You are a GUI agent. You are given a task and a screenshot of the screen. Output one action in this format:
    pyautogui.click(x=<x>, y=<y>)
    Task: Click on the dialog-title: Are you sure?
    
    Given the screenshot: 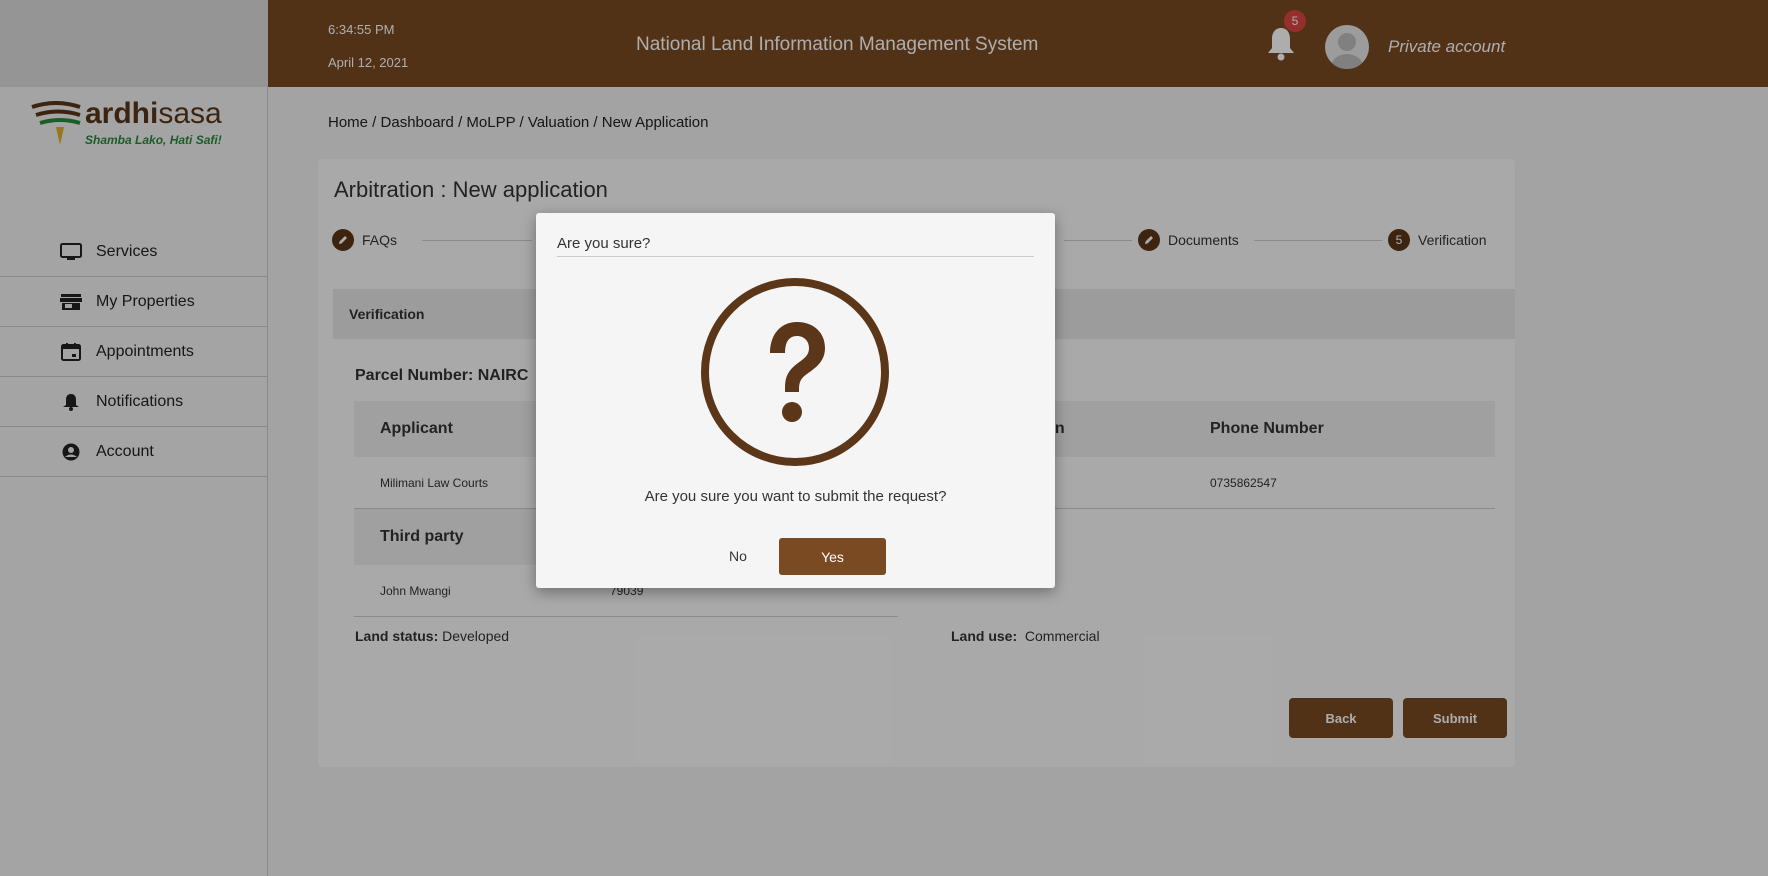 What is the action you would take?
    pyautogui.click(x=795, y=246)
    